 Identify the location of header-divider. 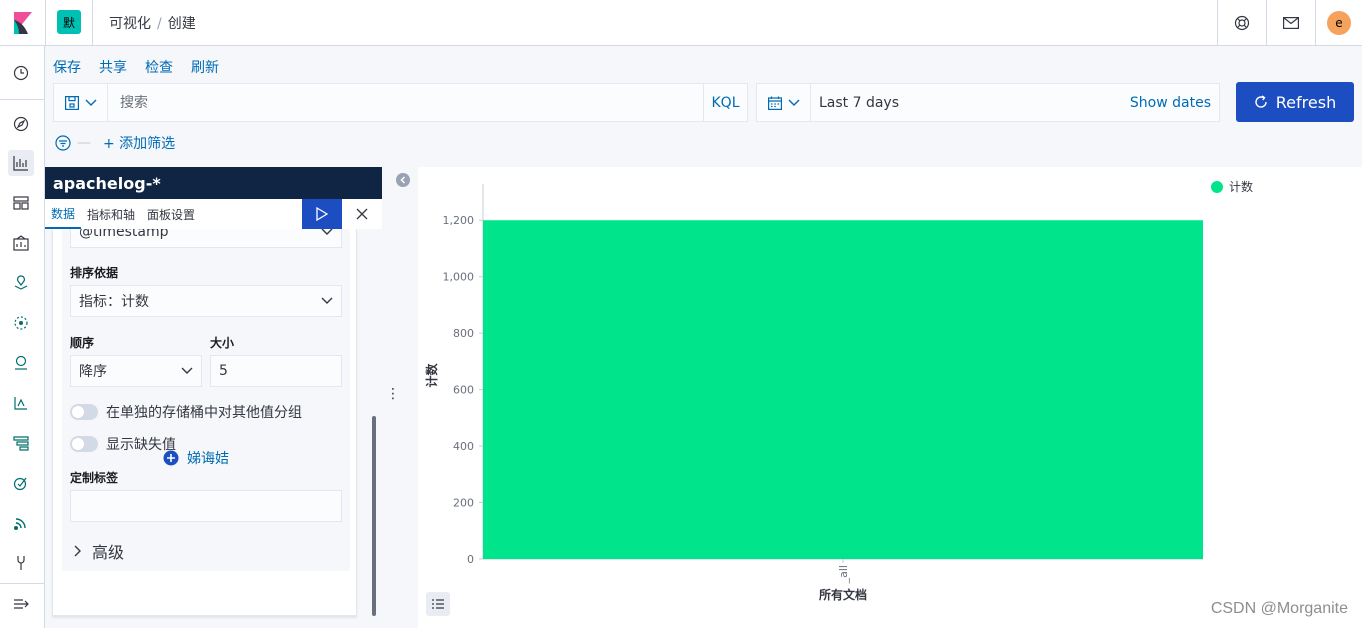
(92, 23).